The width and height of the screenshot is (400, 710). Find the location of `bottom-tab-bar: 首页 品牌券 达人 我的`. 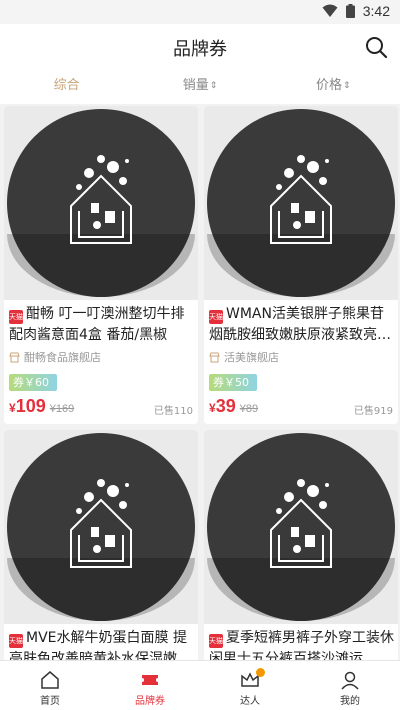

bottom-tab-bar: 首页 品牌券 达人 我的 is located at coordinates (200, 685).